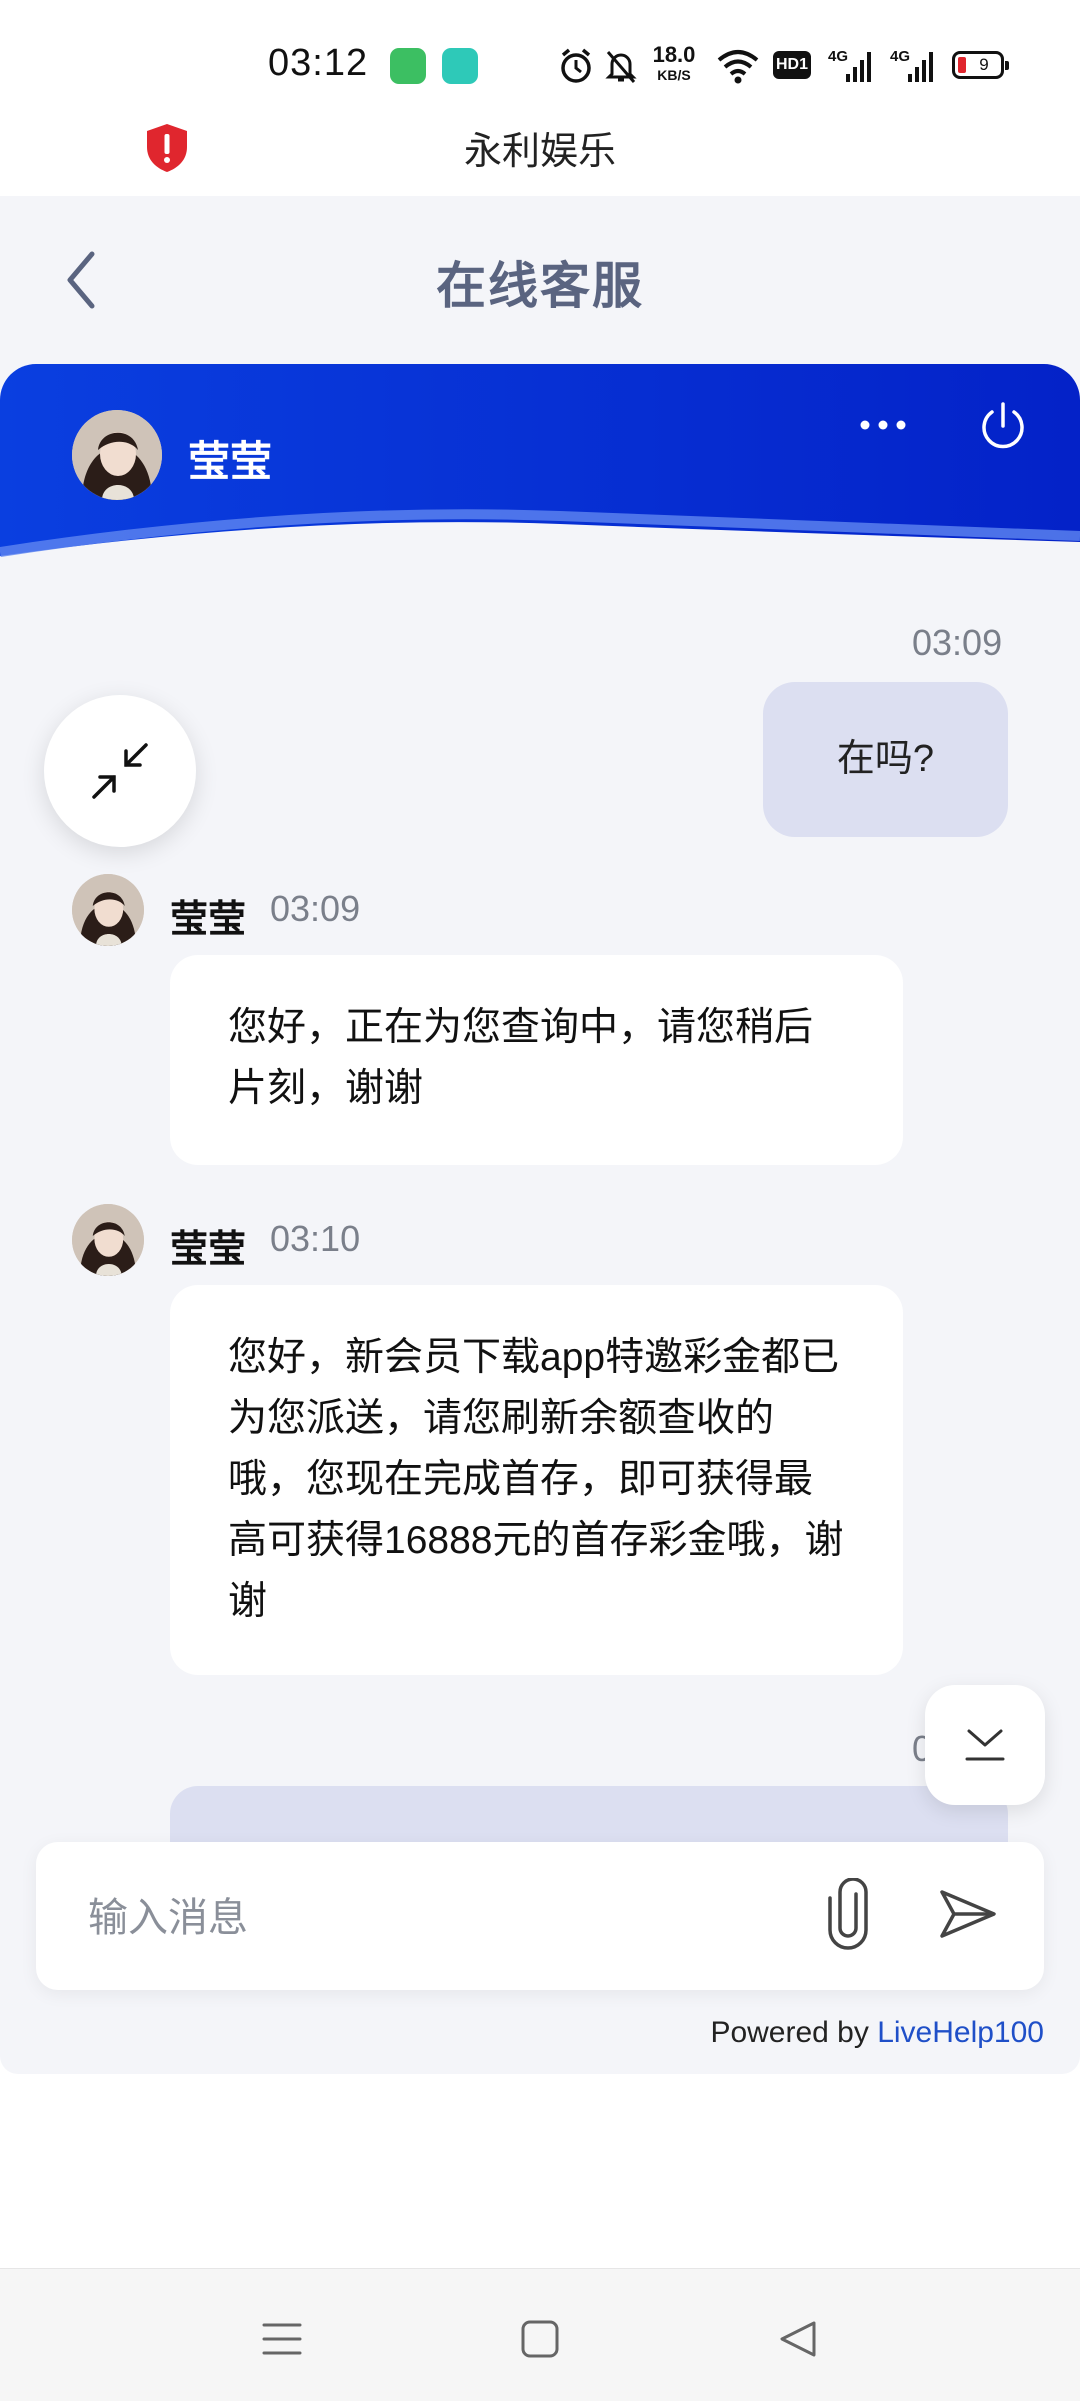 Image resolution: width=1080 pixels, height=2401 pixels. What do you see at coordinates (460, 66) in the screenshot?
I see `message-app-icon` at bounding box center [460, 66].